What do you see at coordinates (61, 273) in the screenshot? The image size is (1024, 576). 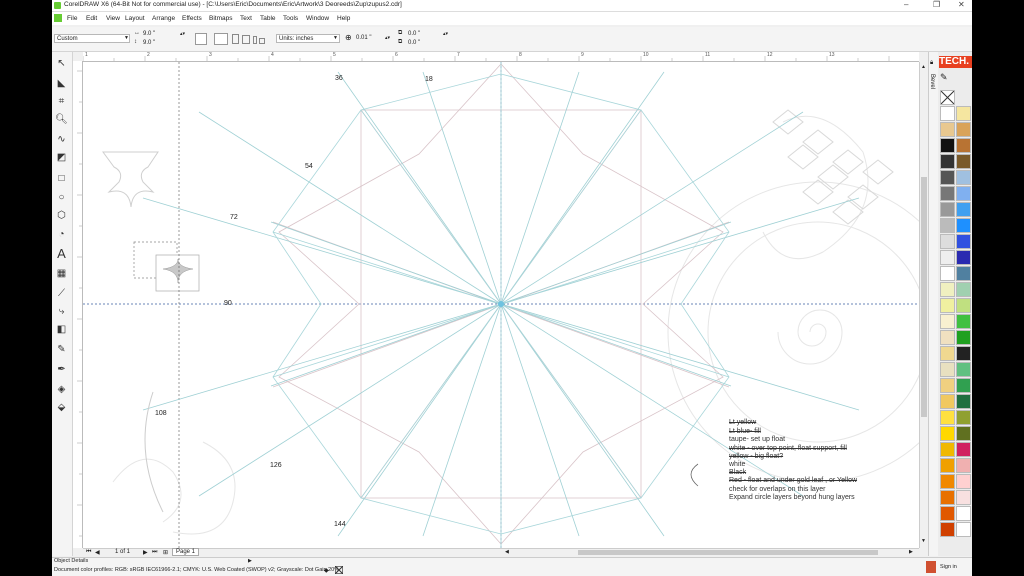 I see `table-tool-icon: ▦` at bounding box center [61, 273].